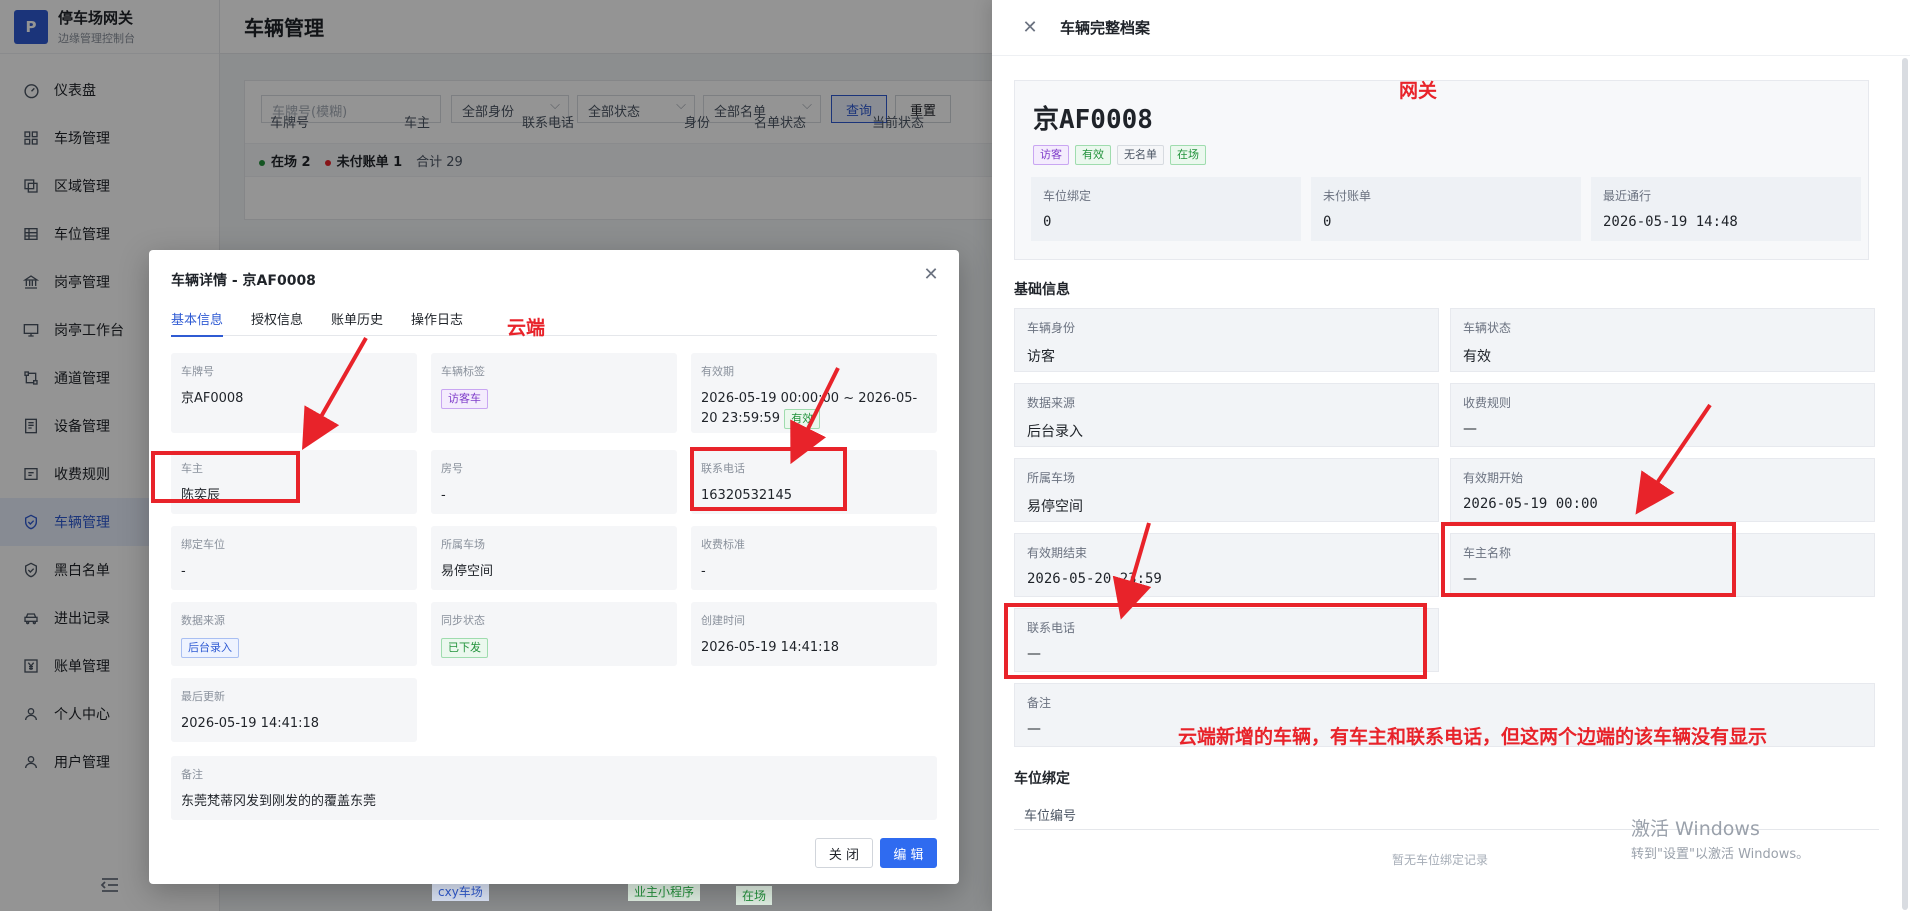 The width and height of the screenshot is (1910, 911). What do you see at coordinates (1140, 155) in the screenshot?
I see `list-tag: 无名单` at bounding box center [1140, 155].